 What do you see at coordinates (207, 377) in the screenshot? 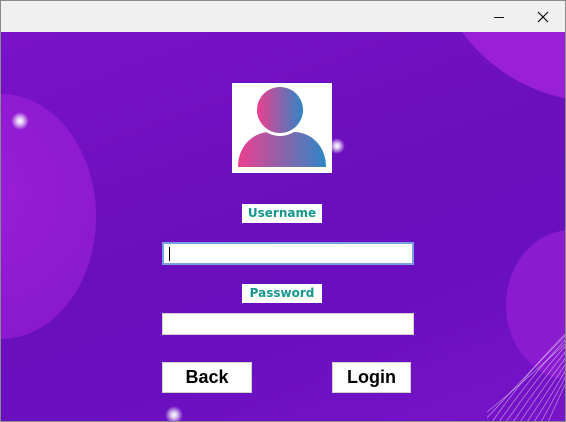
I see `back-button: Back` at bounding box center [207, 377].